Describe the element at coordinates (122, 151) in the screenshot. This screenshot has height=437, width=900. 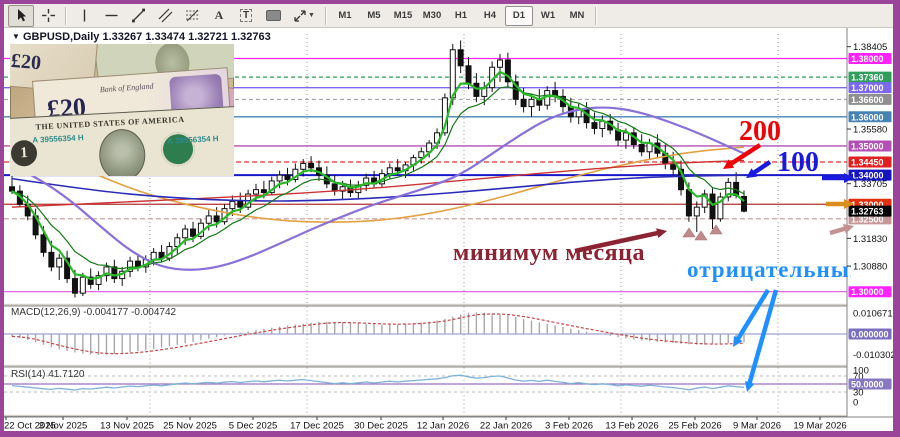
I see `washington-portrait` at that location.